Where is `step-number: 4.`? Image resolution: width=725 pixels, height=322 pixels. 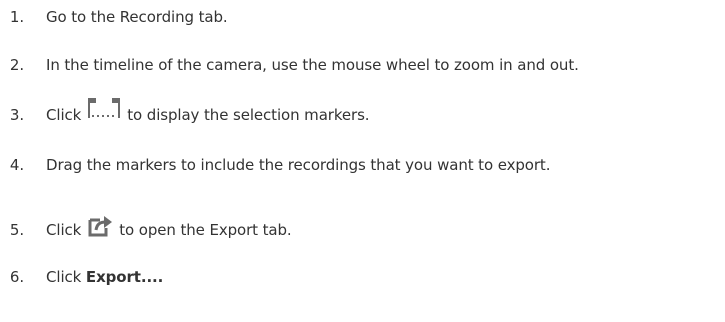 step-number: 4. is located at coordinates (16, 165).